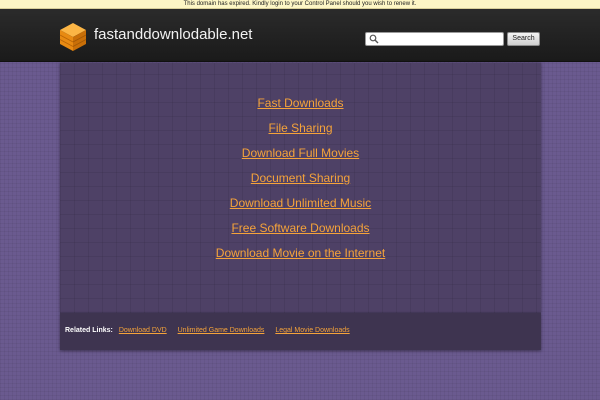  I want to click on link-fast-downloads: Fast Downloads, so click(300, 103).